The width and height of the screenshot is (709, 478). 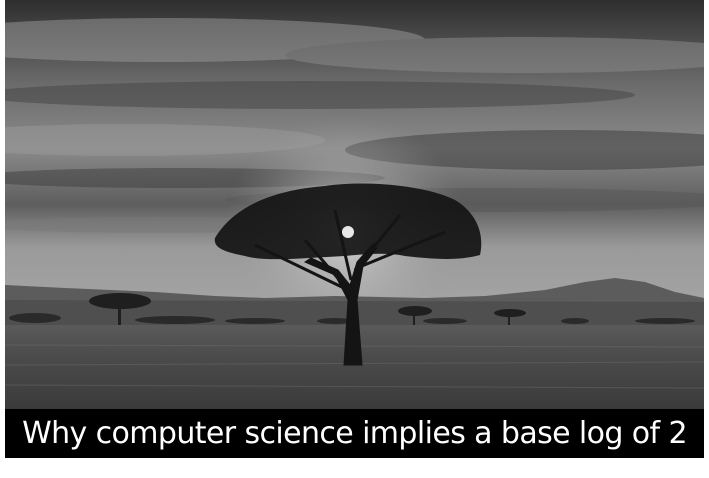 I want to click on sun, so click(x=348, y=232).